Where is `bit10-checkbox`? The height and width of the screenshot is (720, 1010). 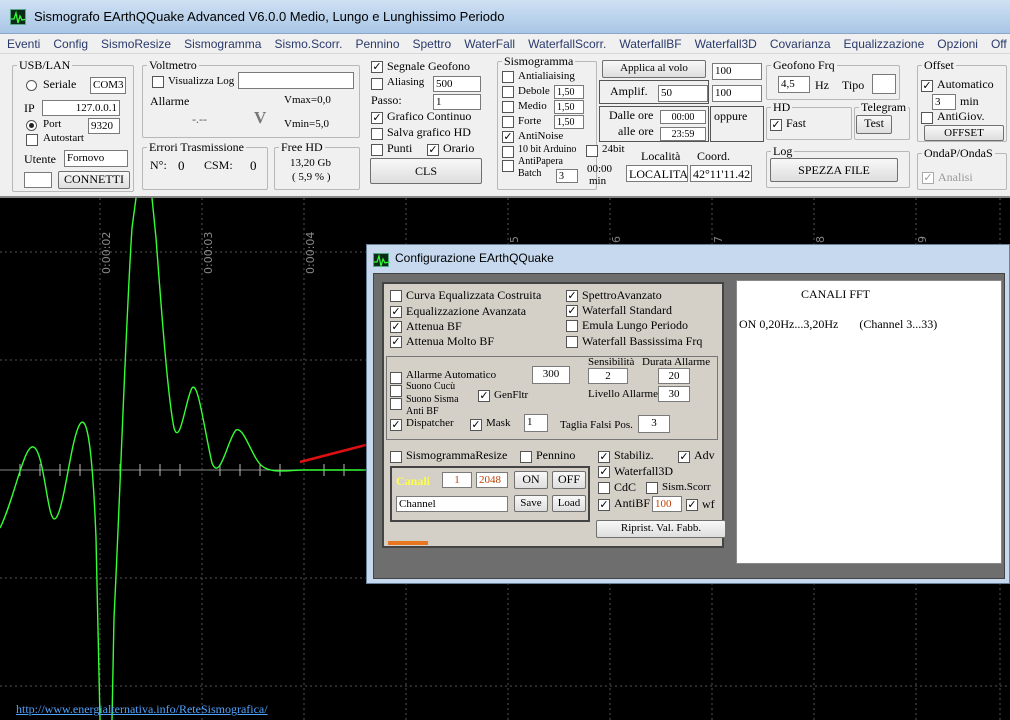 bit10-checkbox is located at coordinates (508, 152).